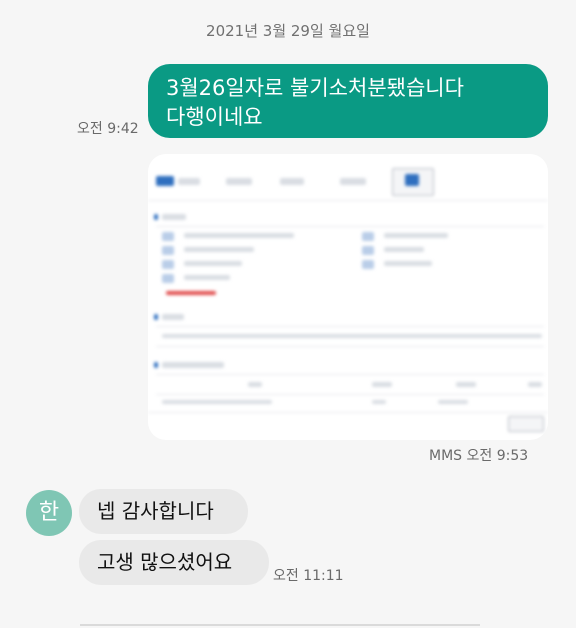 The image size is (576, 628). I want to click on received-message-bubble: 고생 많으셨어요, so click(174, 562).